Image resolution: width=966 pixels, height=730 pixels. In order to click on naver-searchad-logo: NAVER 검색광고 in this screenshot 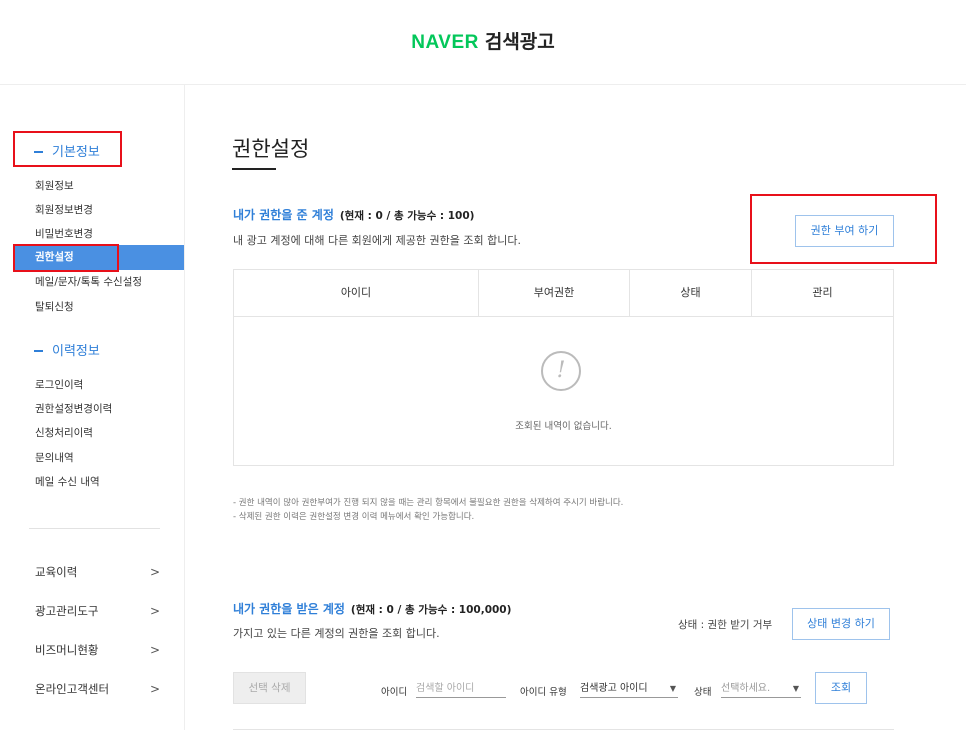, I will do `click(483, 40)`.